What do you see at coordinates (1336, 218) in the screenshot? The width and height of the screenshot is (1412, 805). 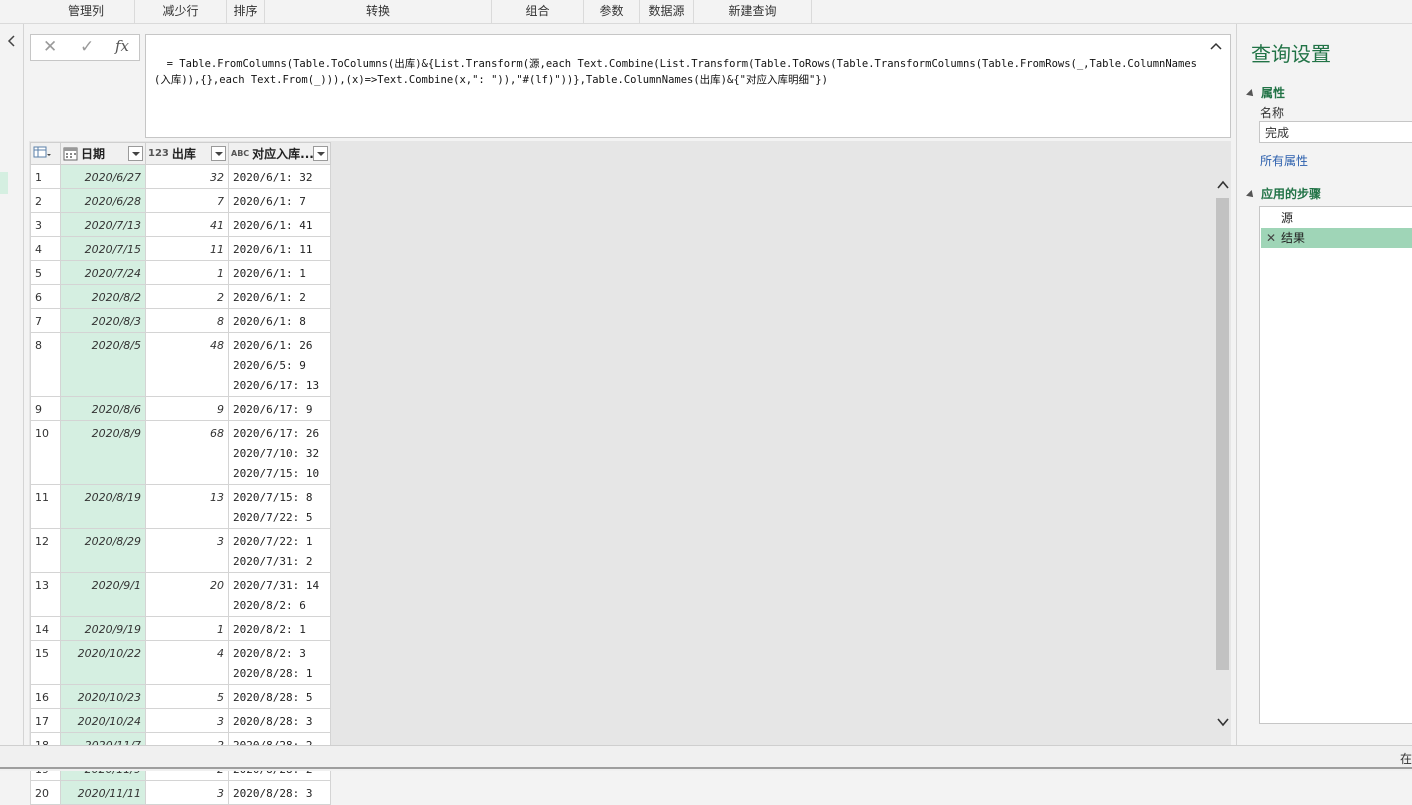 I see `applied-step-source: 源` at bounding box center [1336, 218].